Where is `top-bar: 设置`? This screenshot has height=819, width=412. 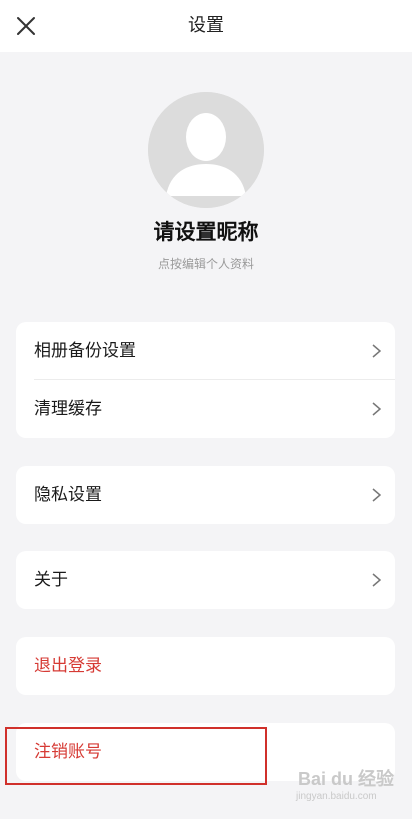
top-bar: 设置 is located at coordinates (206, 26).